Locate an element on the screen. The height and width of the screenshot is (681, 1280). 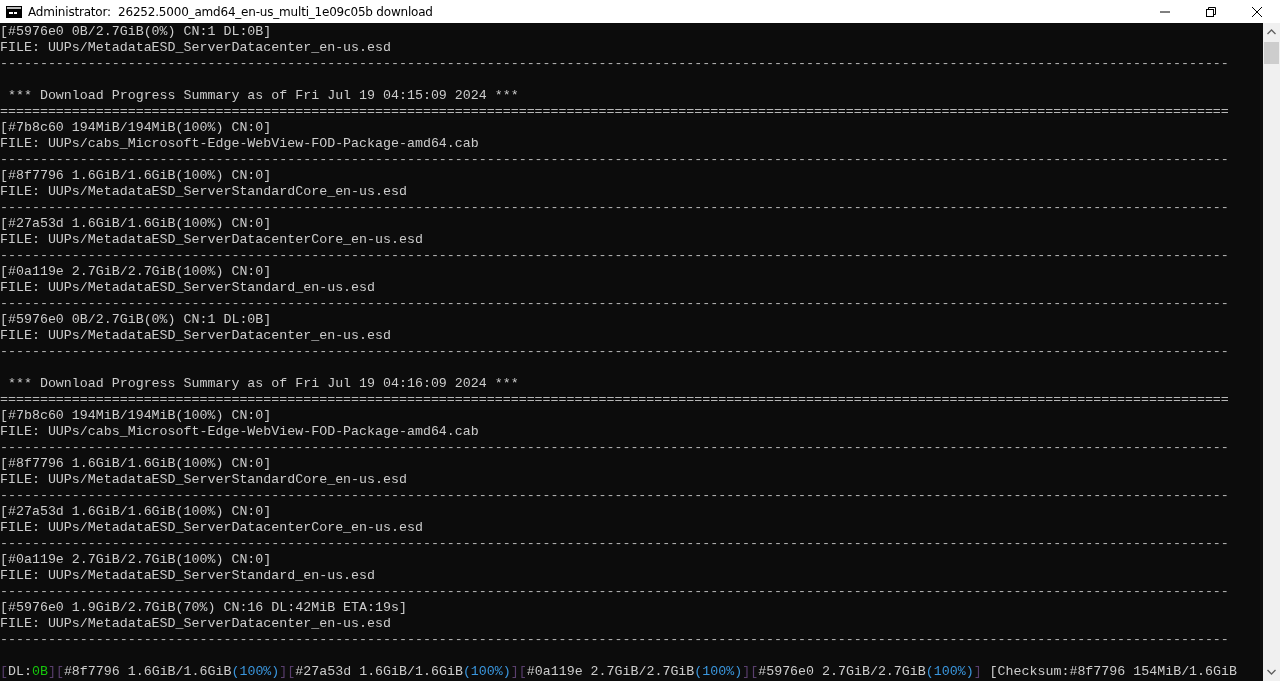
scroll-down-icon is located at coordinates (1271, 672).